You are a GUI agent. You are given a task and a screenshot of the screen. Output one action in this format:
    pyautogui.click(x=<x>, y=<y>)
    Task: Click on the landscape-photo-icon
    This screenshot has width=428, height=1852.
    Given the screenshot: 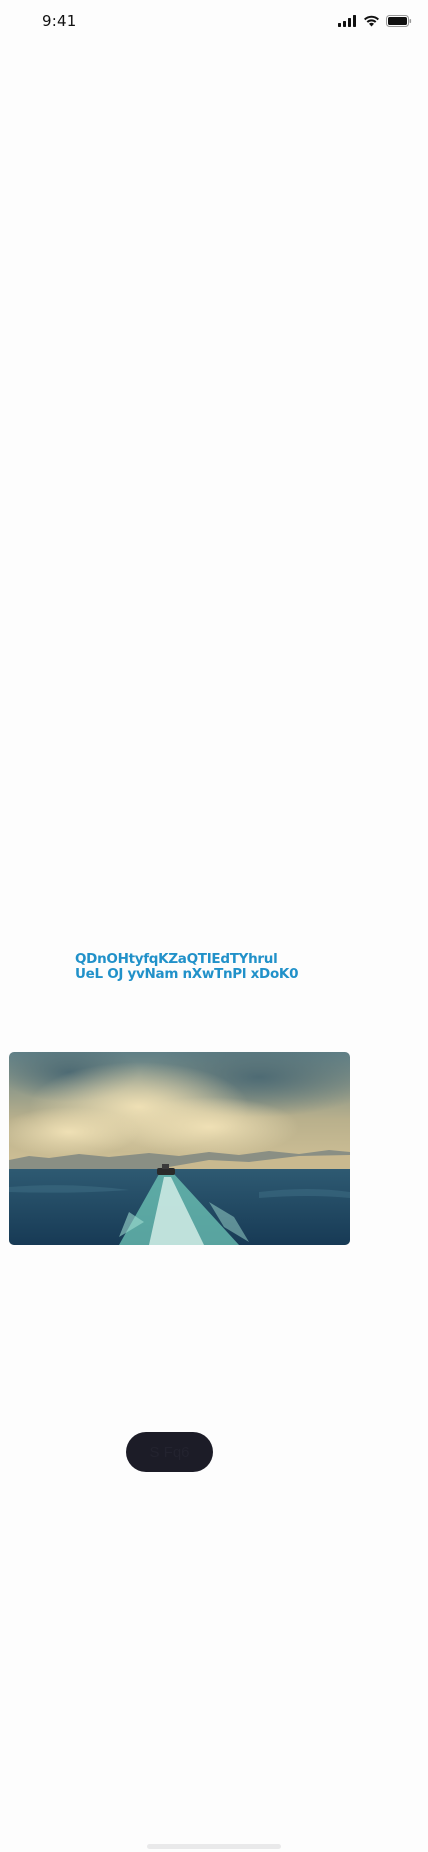 What is the action you would take?
    pyautogui.click(x=179, y=1148)
    